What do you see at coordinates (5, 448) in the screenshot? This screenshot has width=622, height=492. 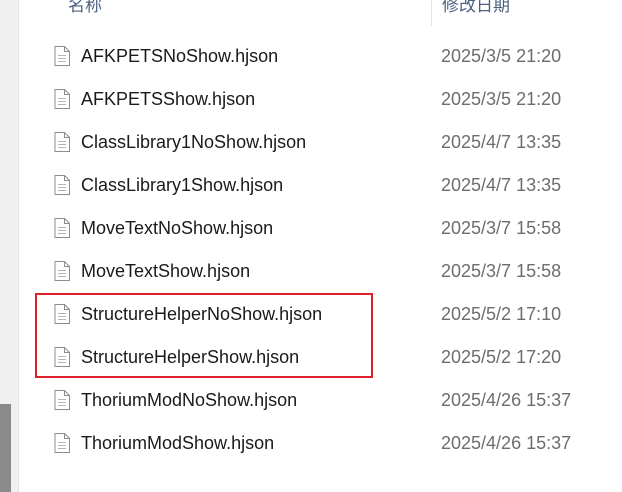 I see `scrollbar-thumb` at bounding box center [5, 448].